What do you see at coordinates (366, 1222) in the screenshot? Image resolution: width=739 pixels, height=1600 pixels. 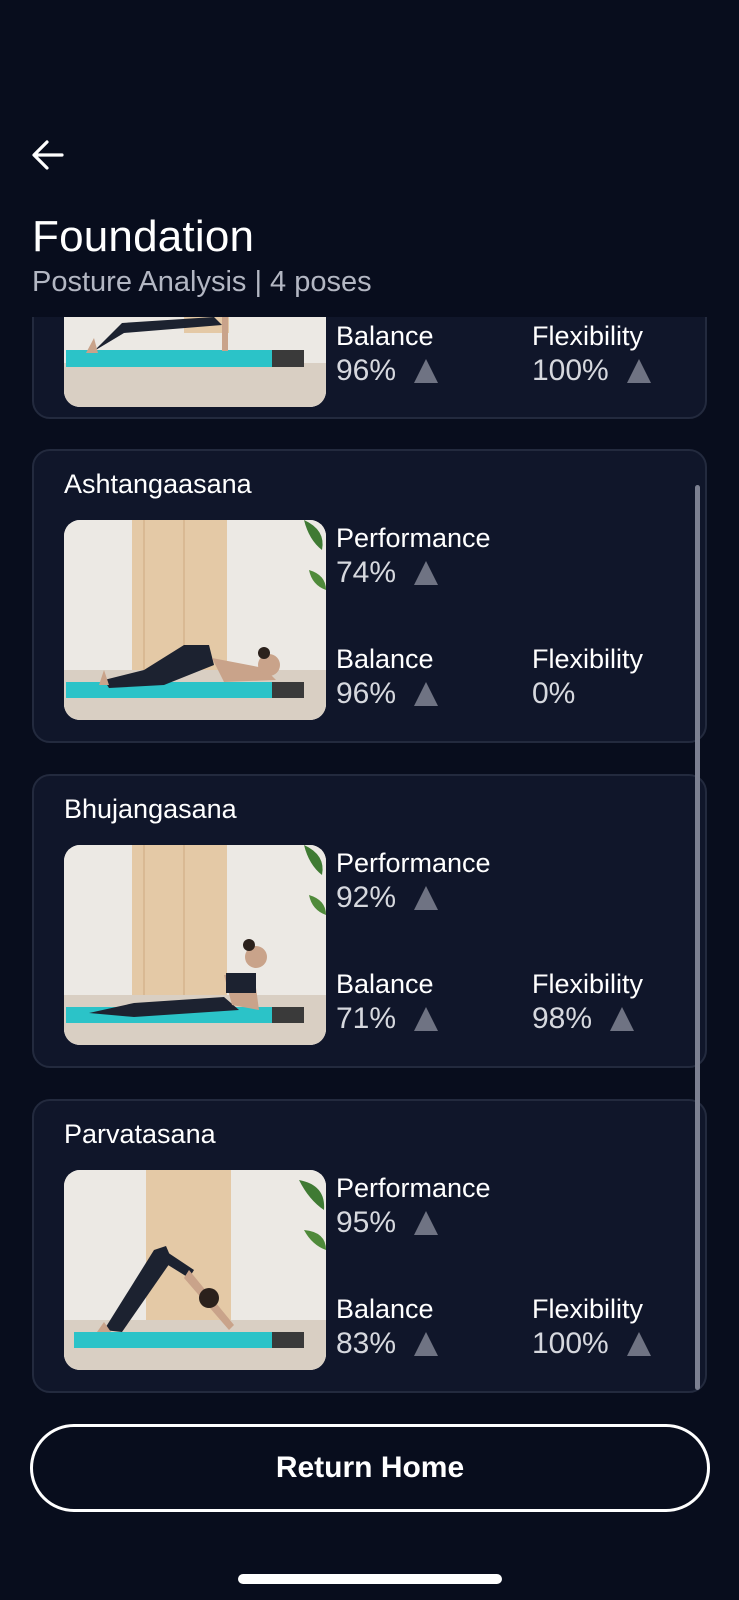 I see `performance-value: 95%` at bounding box center [366, 1222].